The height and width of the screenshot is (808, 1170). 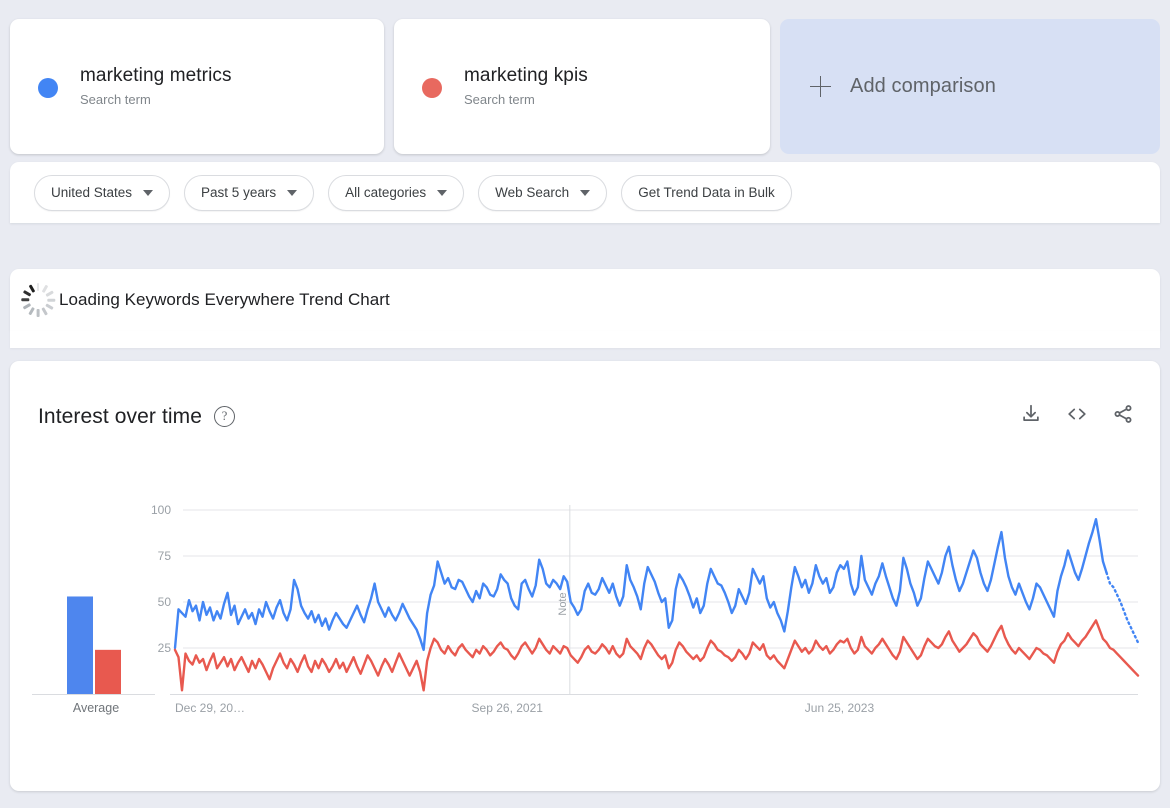 I want to click on filter-time-range: Past 5 years, so click(x=249, y=192).